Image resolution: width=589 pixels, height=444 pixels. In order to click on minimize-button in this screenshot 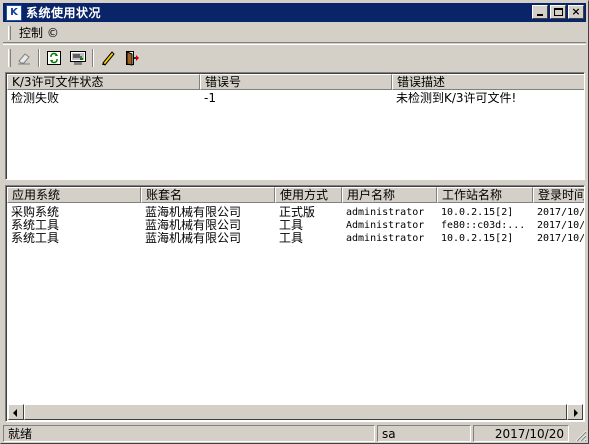, I will do `click(540, 12)`.